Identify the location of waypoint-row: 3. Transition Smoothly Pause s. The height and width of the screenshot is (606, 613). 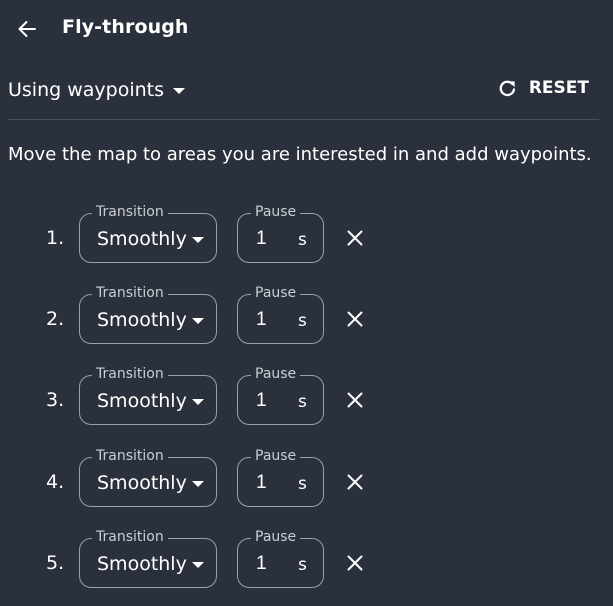
(306, 396).